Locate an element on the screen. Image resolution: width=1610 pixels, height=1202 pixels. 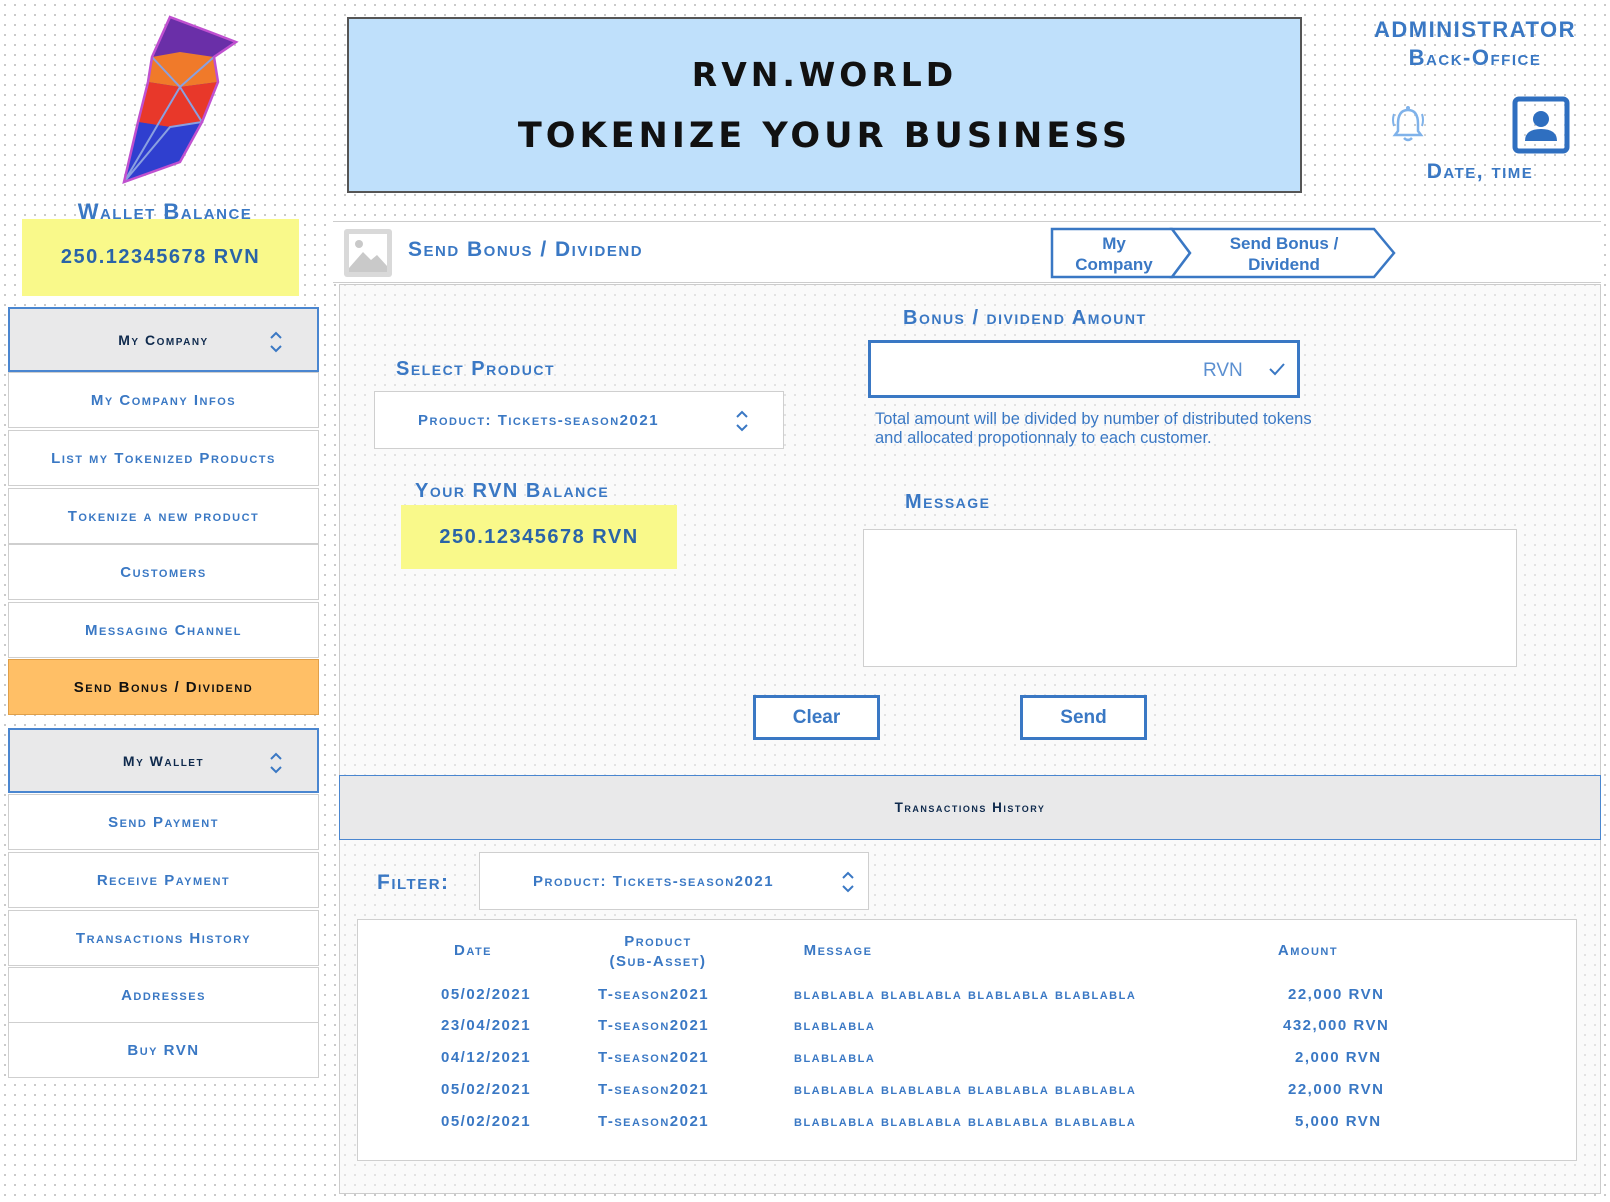
clear-button: Clear is located at coordinates (816, 717).